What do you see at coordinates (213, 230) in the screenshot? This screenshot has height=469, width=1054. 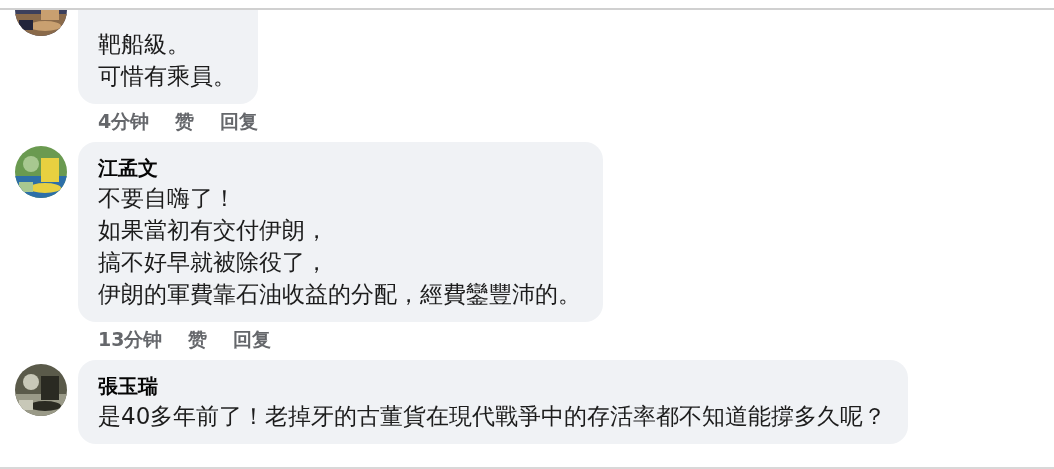 I see `comment-text: 如果當初有交付伊朗，` at bounding box center [213, 230].